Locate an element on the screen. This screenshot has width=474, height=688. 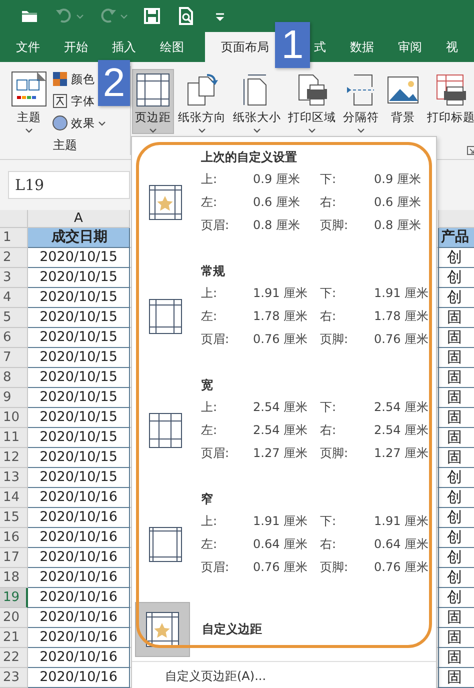
ribbon-button: 打印标题 is located at coordinates (449, 101).